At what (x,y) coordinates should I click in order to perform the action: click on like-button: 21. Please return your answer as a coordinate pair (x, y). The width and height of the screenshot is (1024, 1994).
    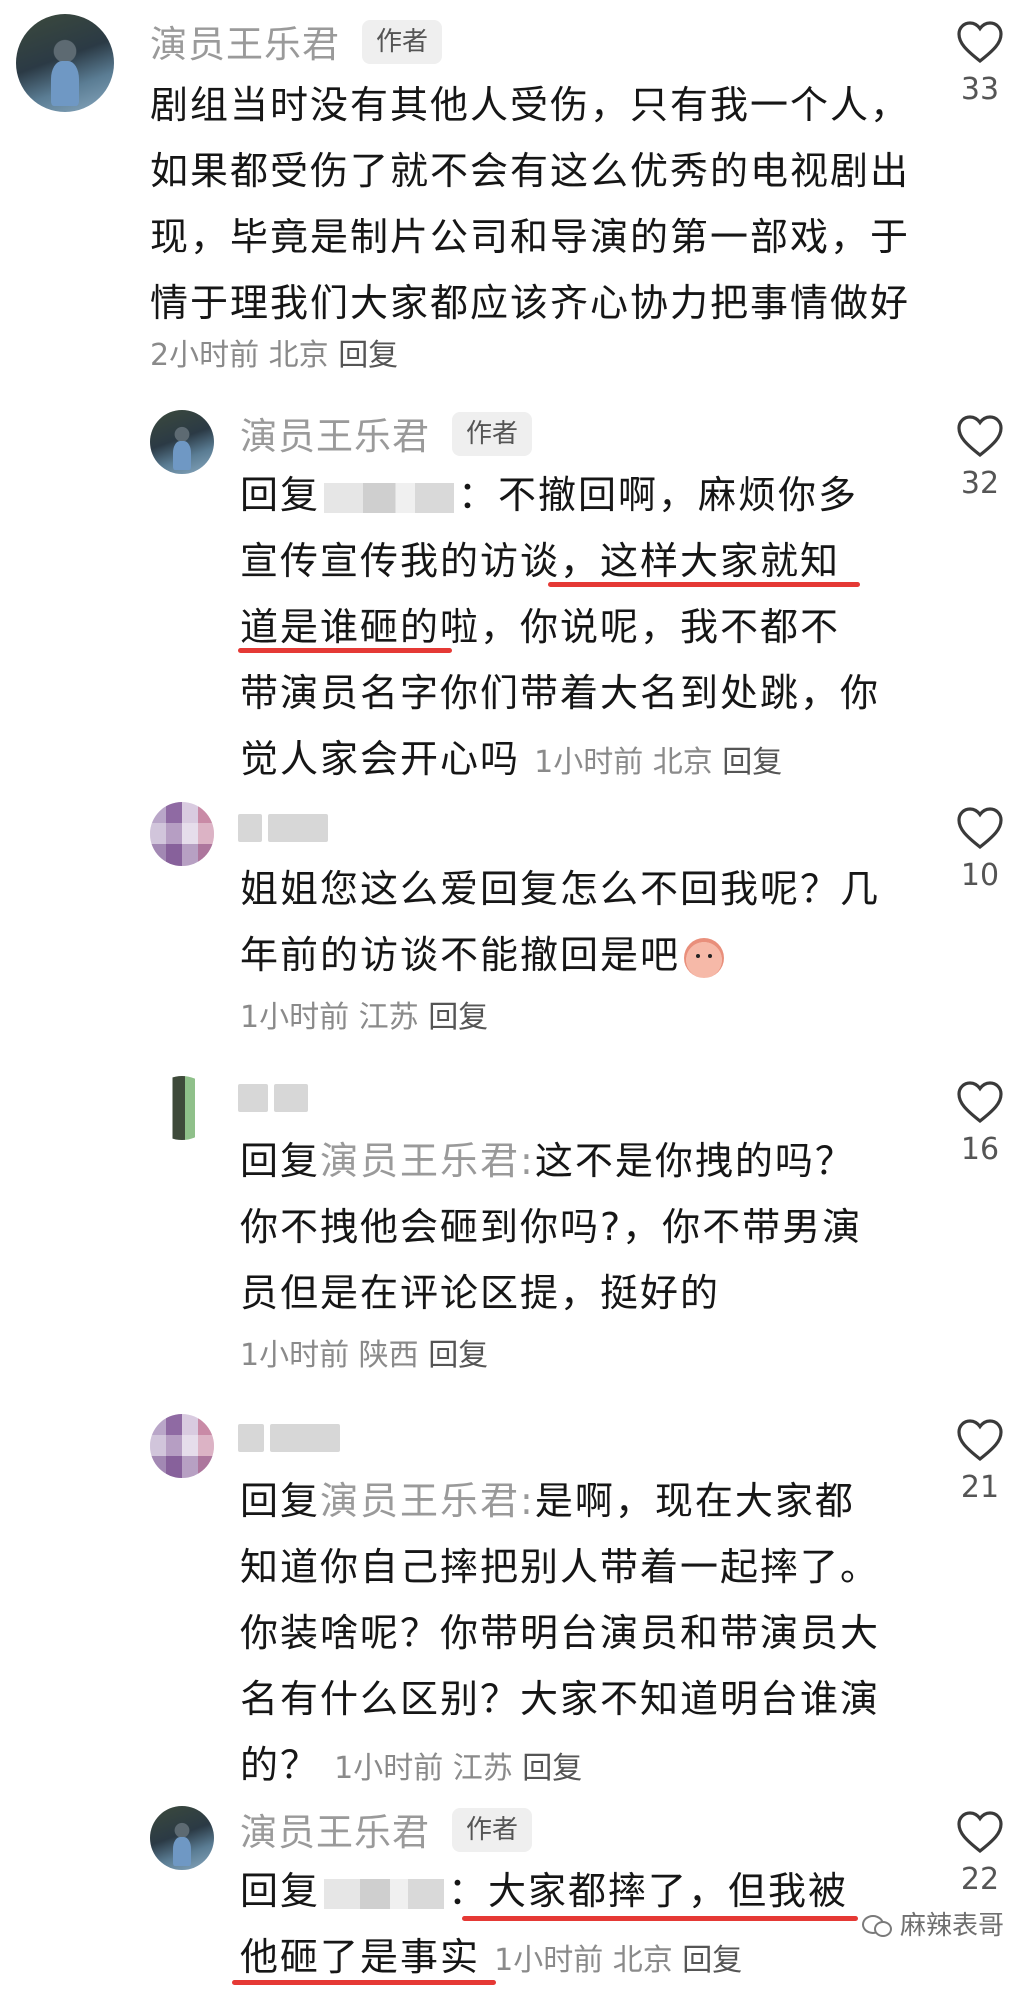
    Looking at the image, I should click on (980, 1461).